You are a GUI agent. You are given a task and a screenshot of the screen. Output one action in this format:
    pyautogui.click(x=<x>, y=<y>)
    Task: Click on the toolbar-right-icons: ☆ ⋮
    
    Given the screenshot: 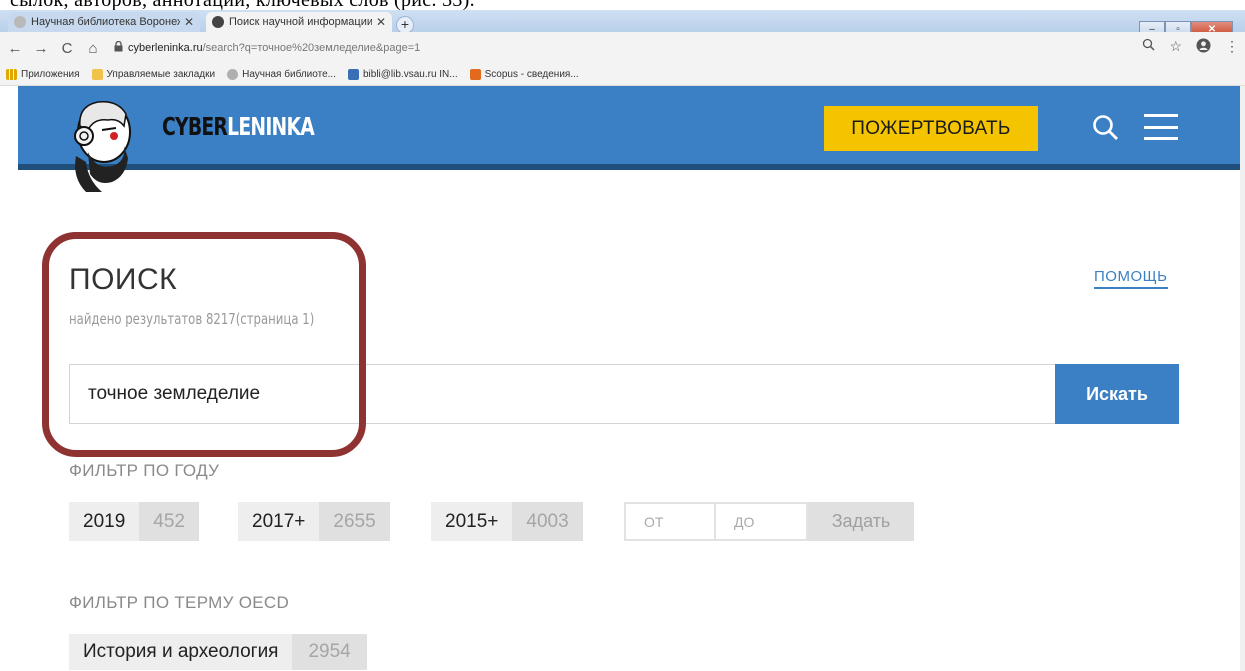 What is the action you would take?
    pyautogui.click(x=1193, y=47)
    